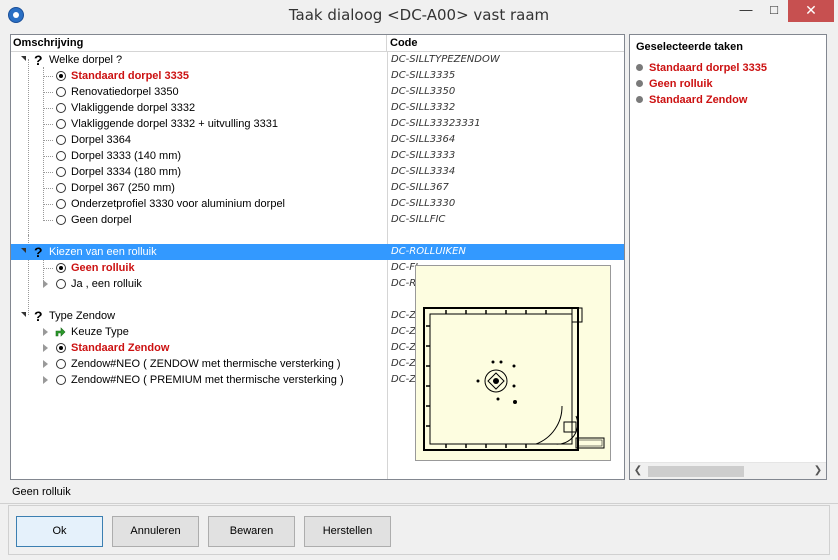 The width and height of the screenshot is (838, 560). I want to click on save-button: Bewaren, so click(251, 531).